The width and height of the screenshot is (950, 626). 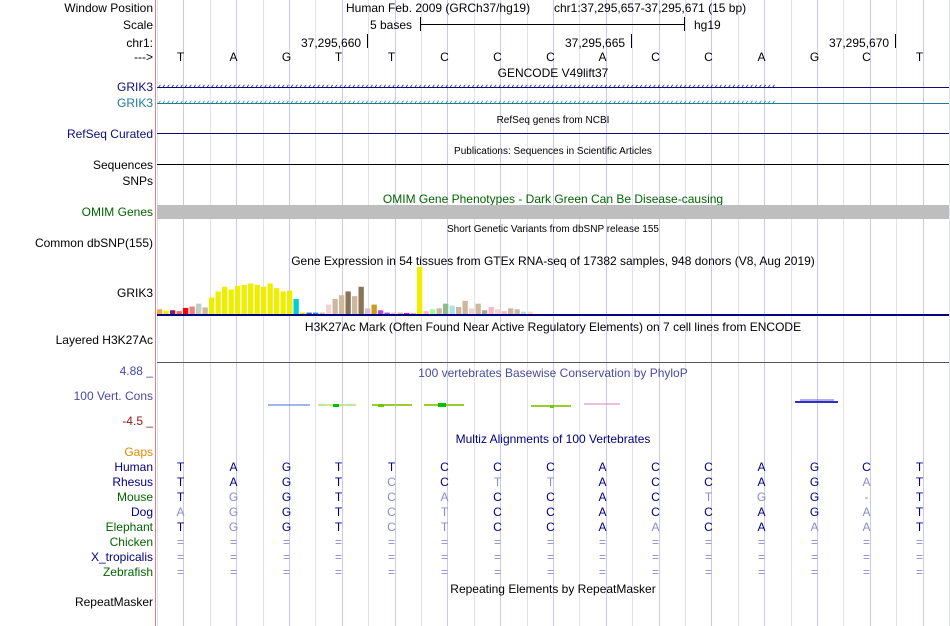 What do you see at coordinates (138, 452) in the screenshot?
I see `track-label-gaps: Gaps` at bounding box center [138, 452].